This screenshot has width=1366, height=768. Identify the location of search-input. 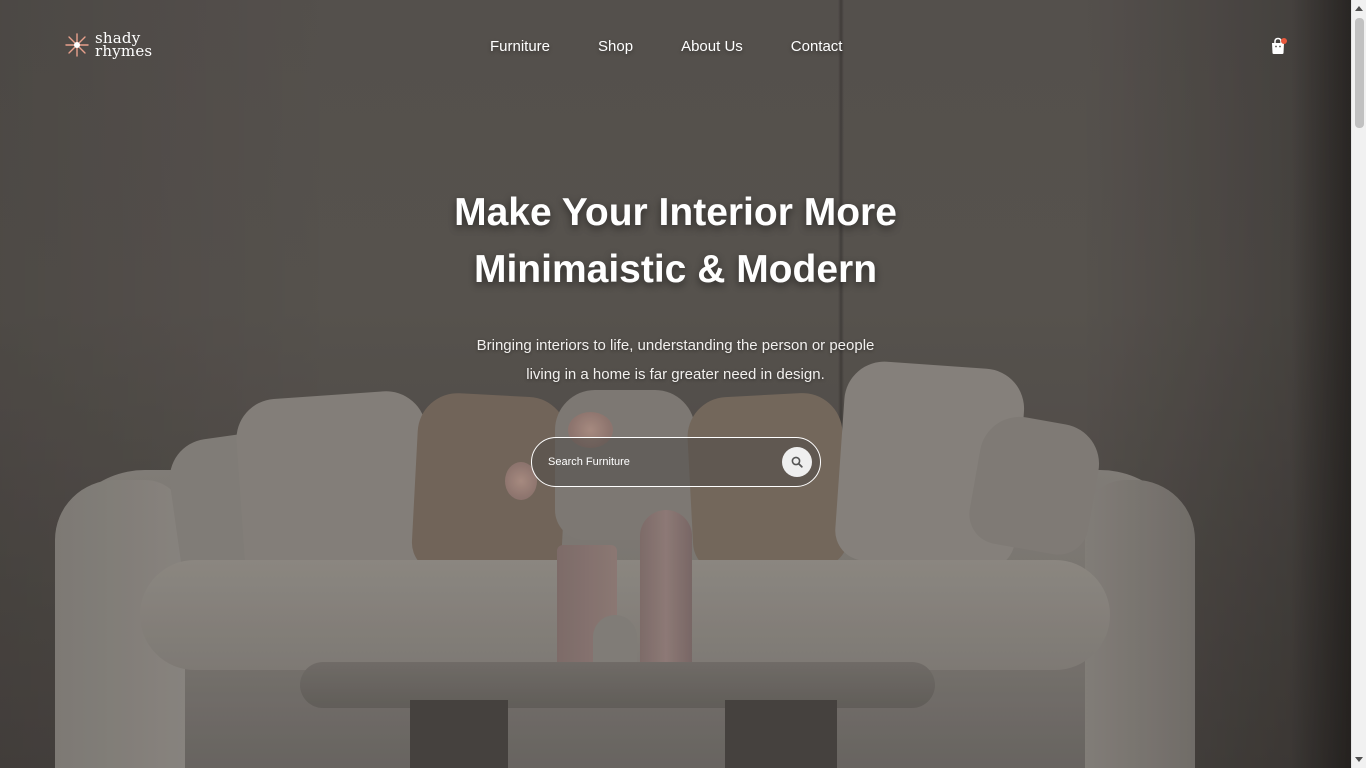
(657, 462).